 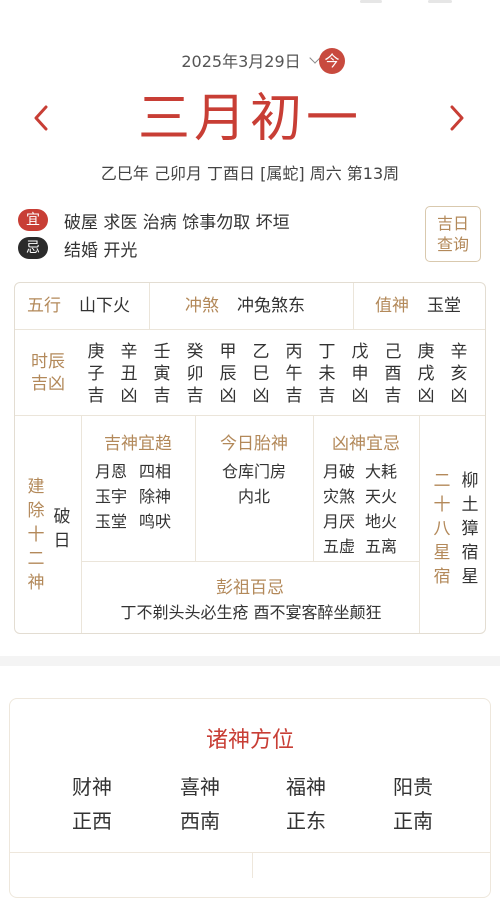 I want to click on jianchu-label-char: 十, so click(x=36, y=535).